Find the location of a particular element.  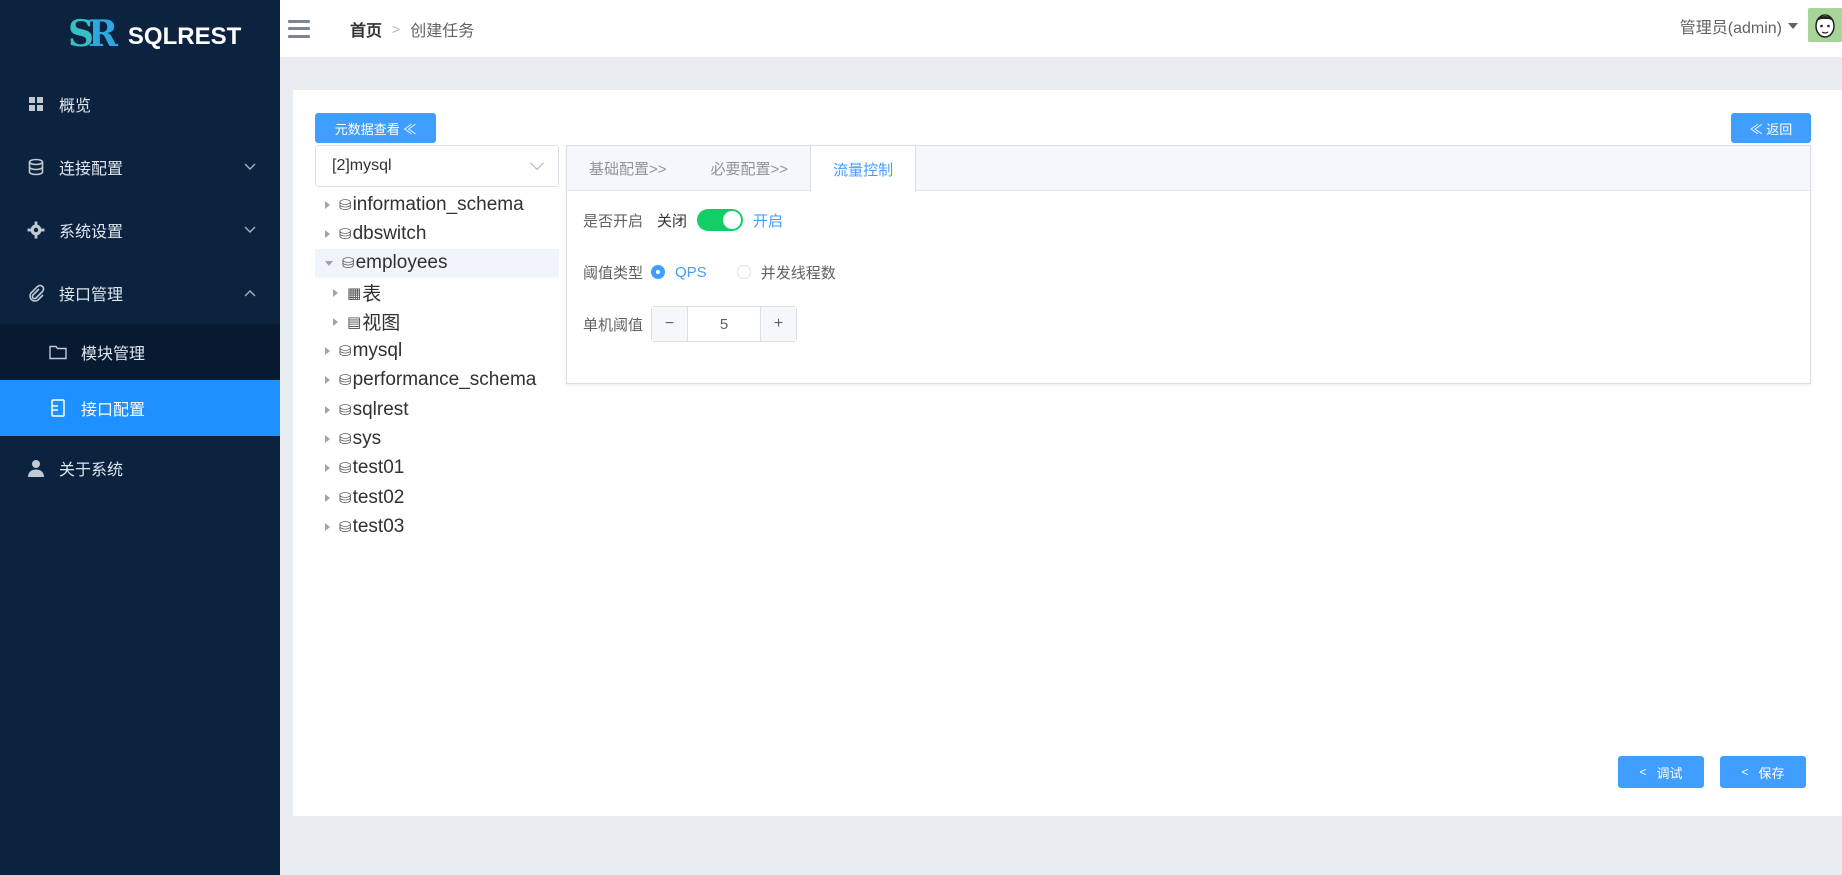

view-icon: ▤ is located at coordinates (354, 322).